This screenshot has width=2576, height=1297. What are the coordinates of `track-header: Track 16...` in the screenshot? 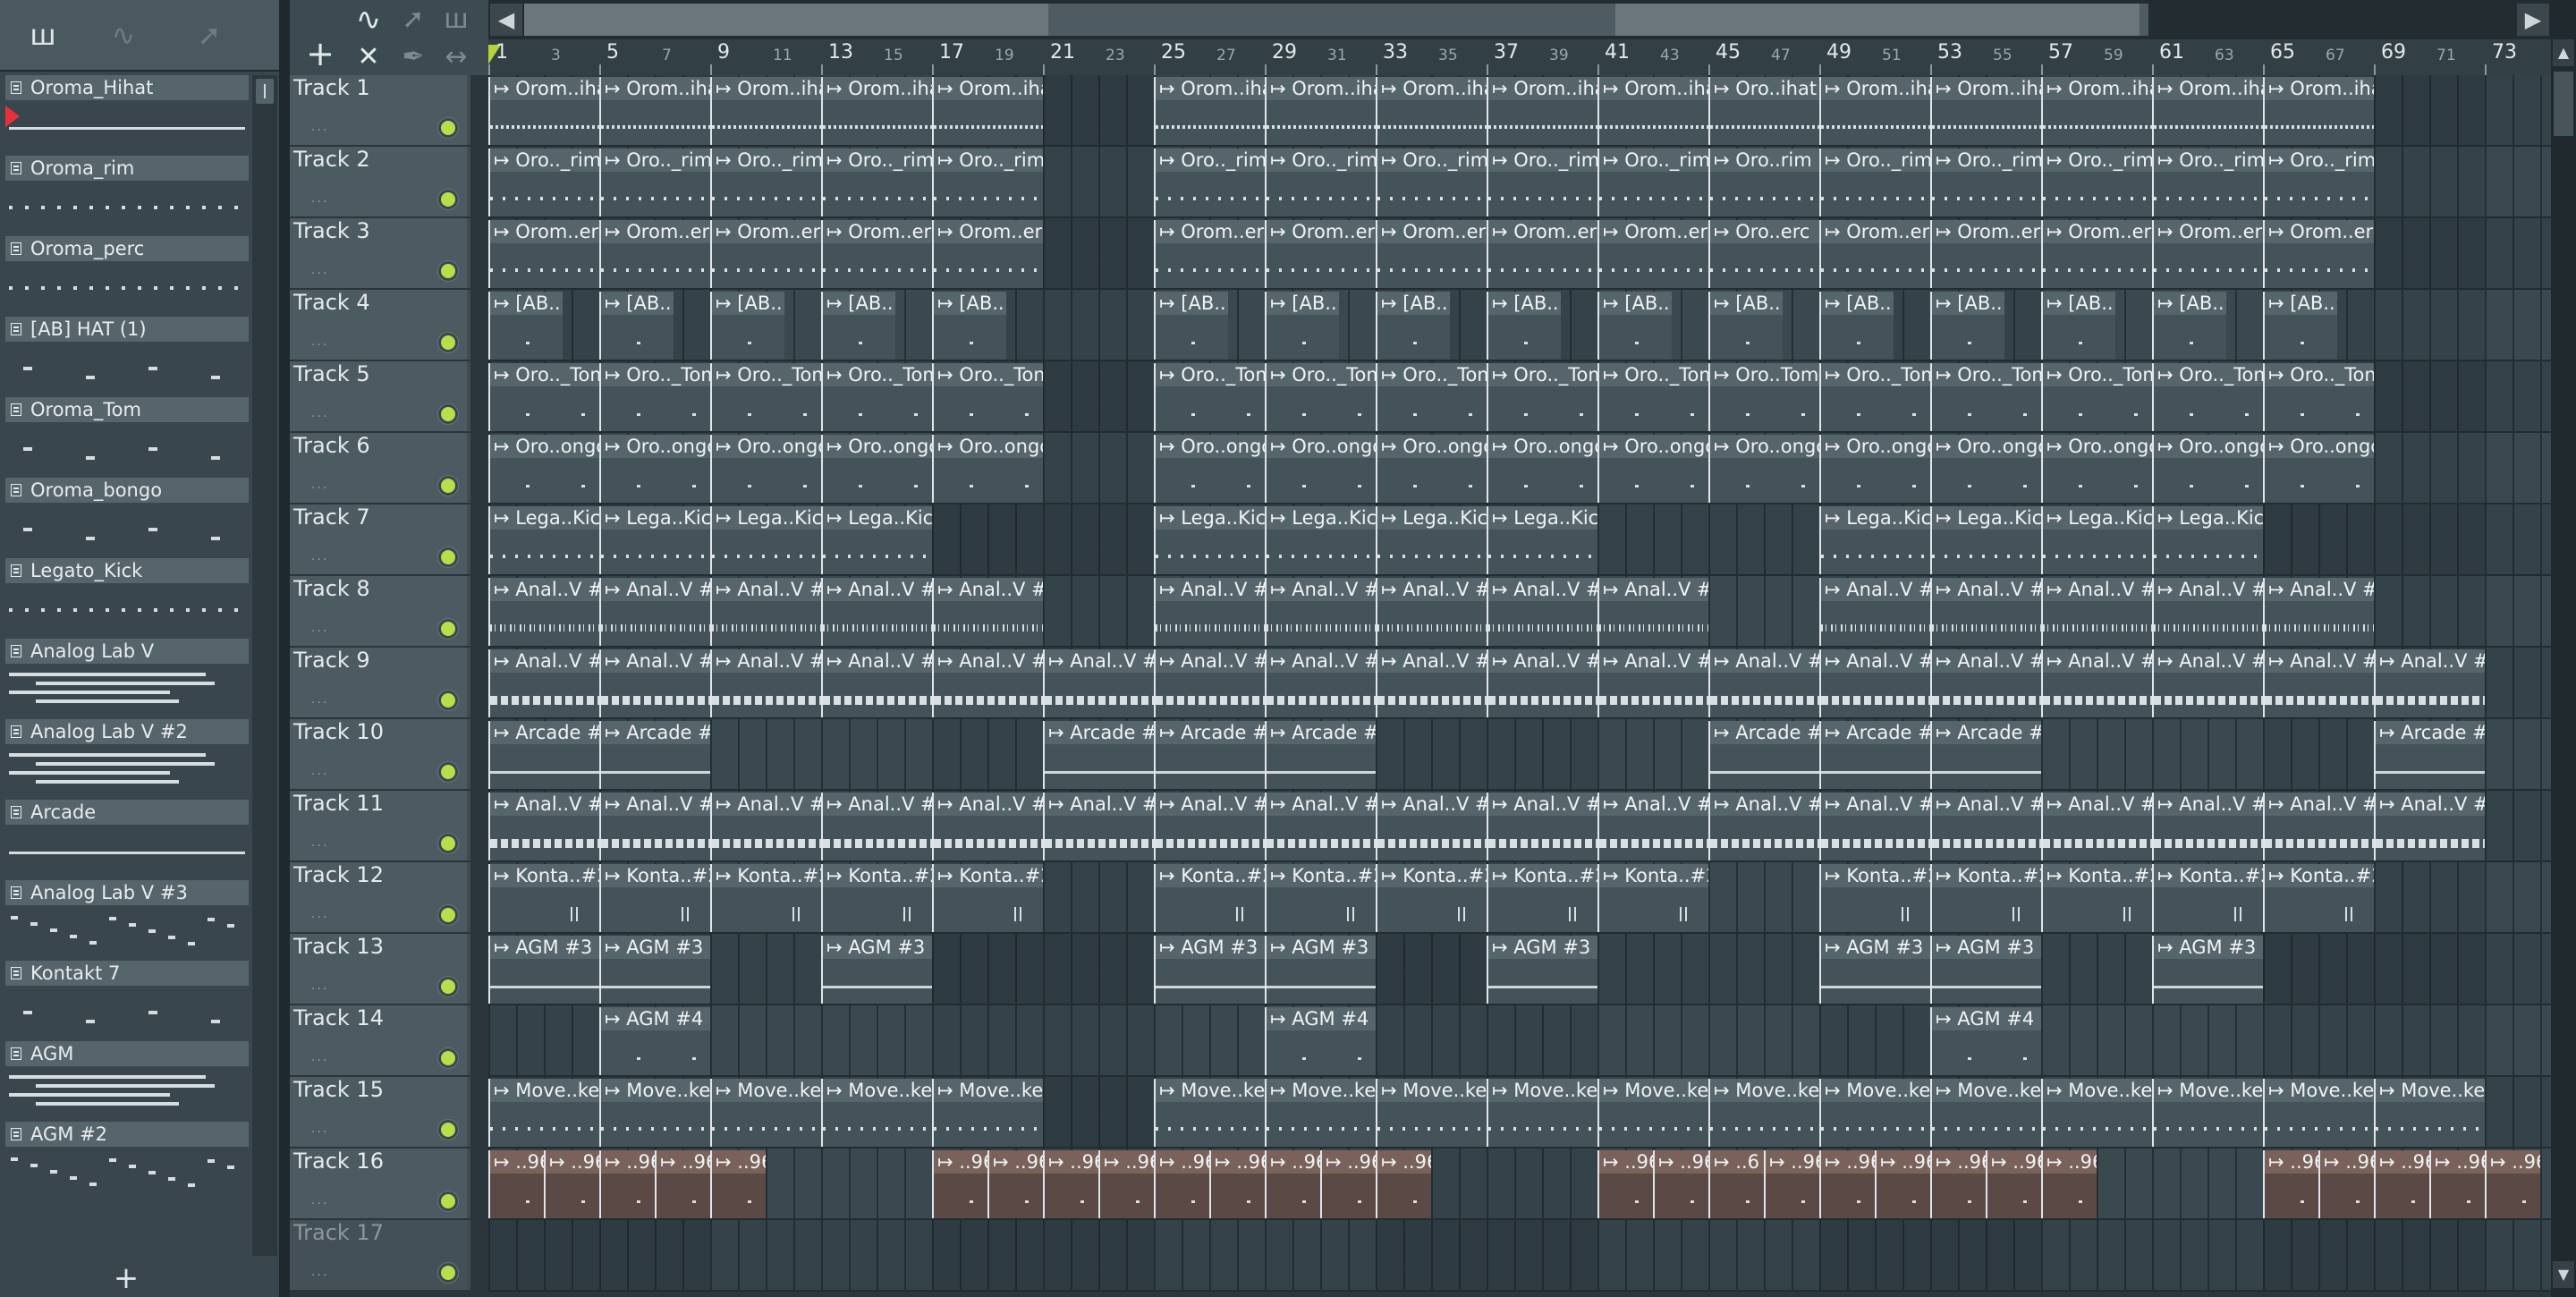 It's located at (380, 1184).